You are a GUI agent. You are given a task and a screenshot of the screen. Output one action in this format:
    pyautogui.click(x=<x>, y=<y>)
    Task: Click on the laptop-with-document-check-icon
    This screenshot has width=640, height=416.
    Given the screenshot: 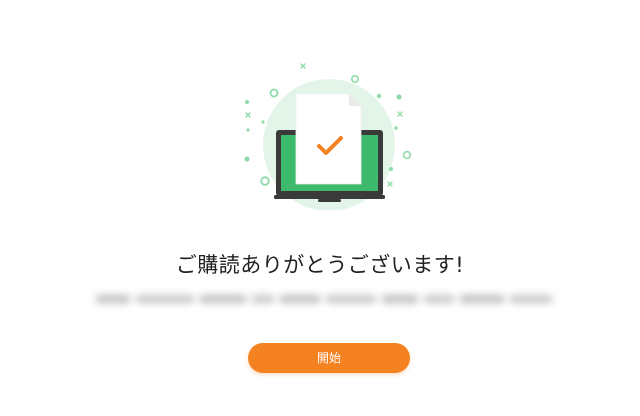 What is the action you would take?
    pyautogui.click(x=330, y=135)
    